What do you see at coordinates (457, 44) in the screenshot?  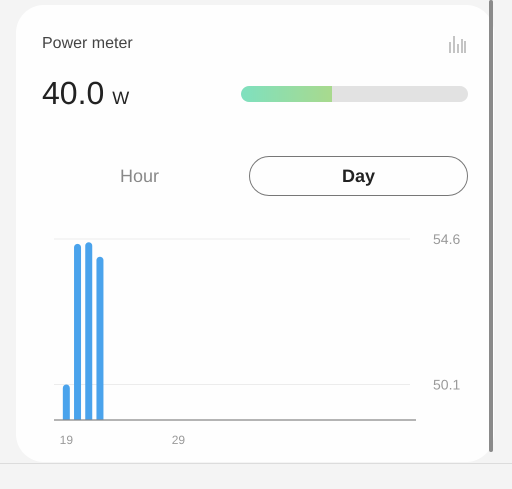 I see `bar-chart-icon` at bounding box center [457, 44].